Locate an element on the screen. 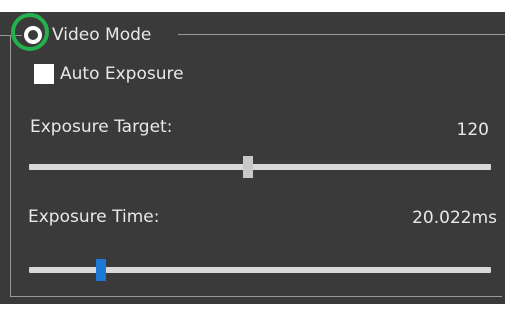  exposure-time-slider-thumb is located at coordinates (101, 270).